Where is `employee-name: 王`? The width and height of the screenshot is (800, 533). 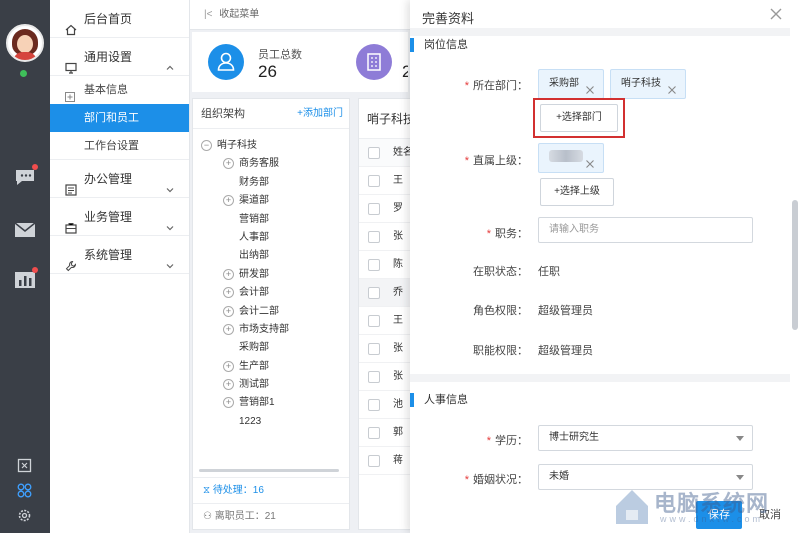 employee-name: 王 is located at coordinates (398, 320).